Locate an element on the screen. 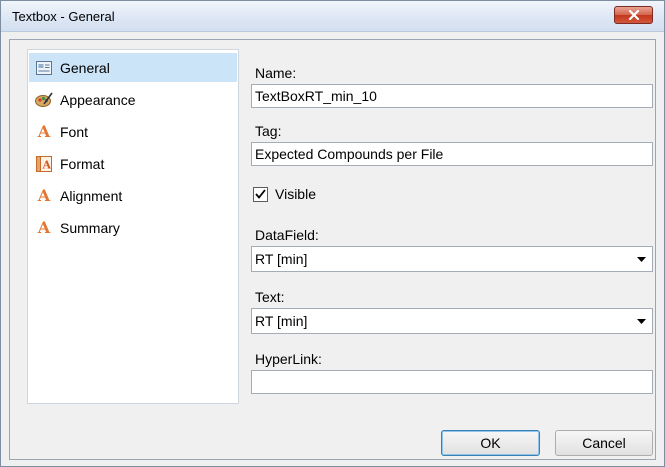 This screenshot has width=665, height=467. ok-button: OK is located at coordinates (490, 443).